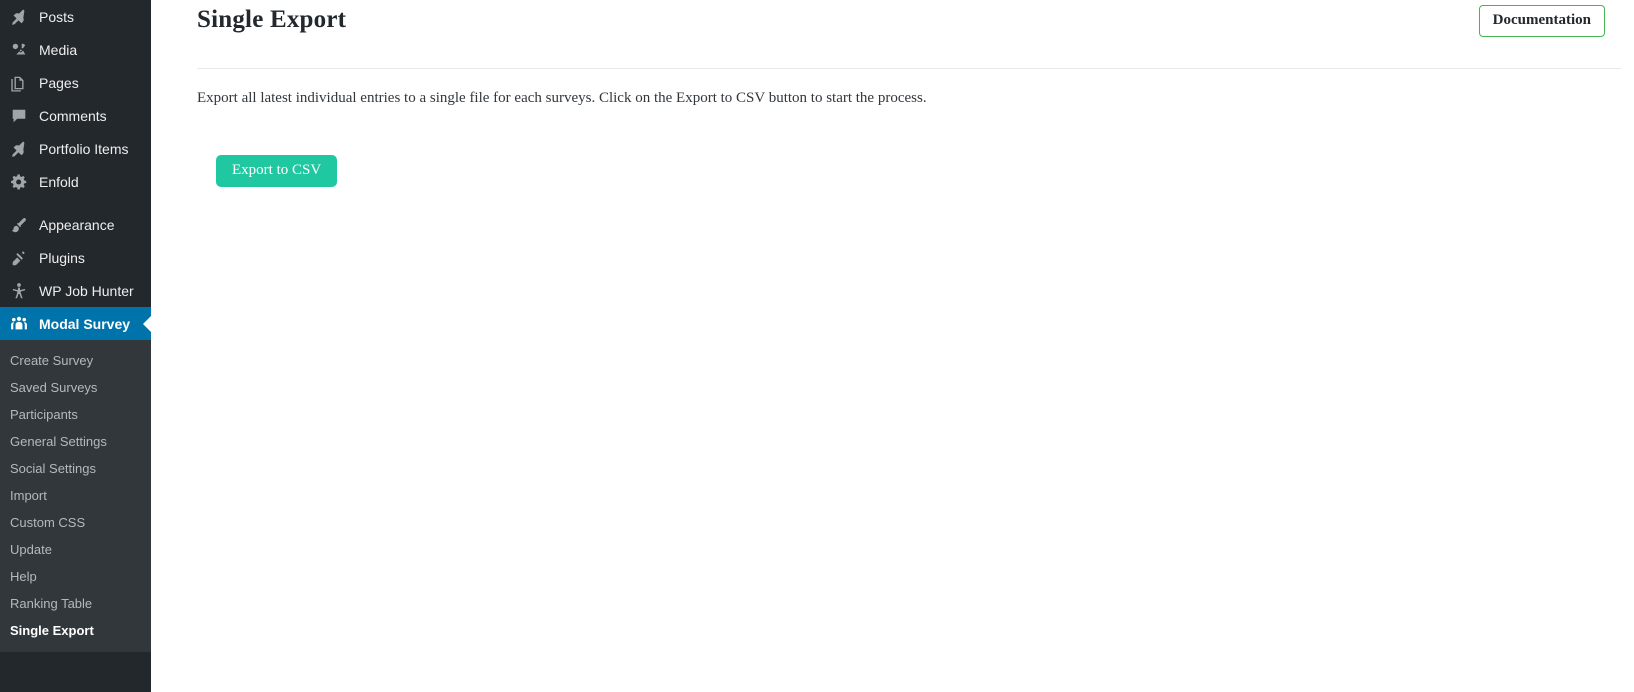  I want to click on sidebar-item-label: Pages, so click(59, 83).